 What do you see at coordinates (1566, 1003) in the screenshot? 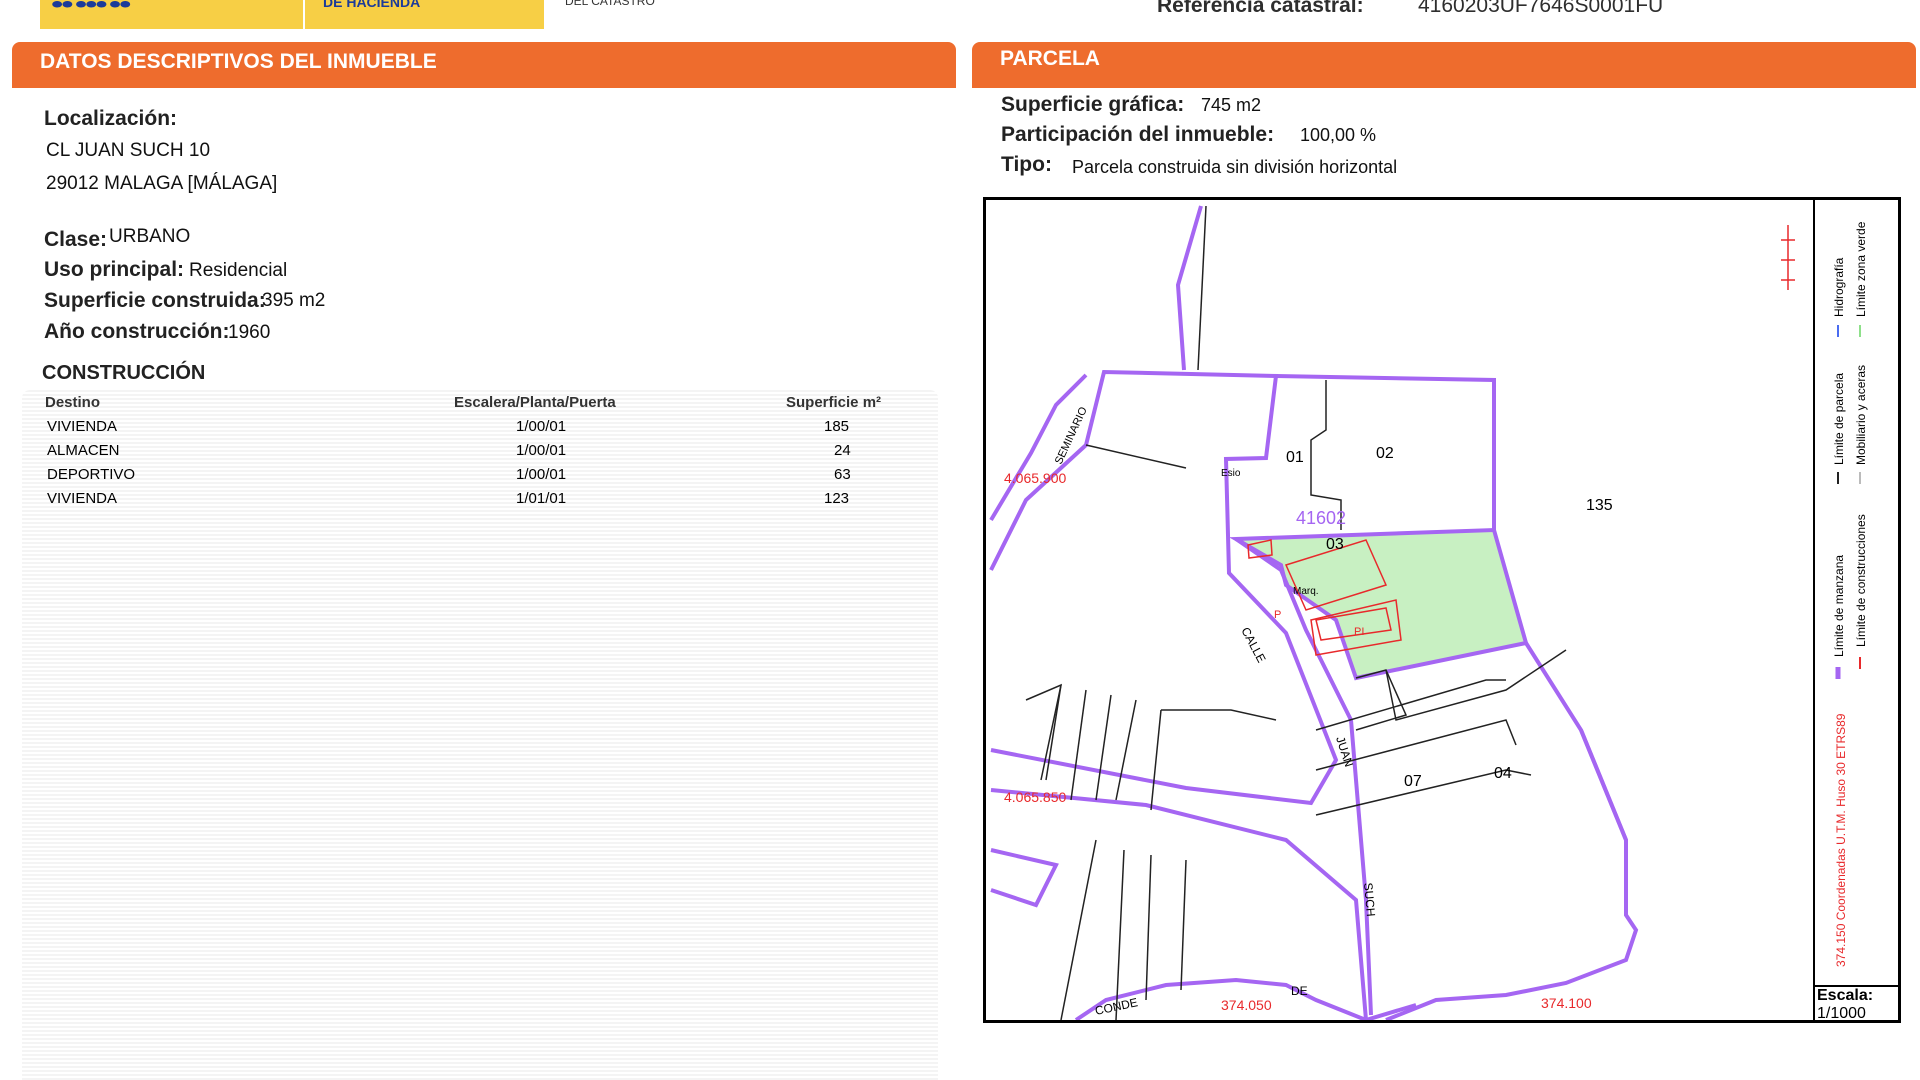
I see `coord-374100: 374.100` at bounding box center [1566, 1003].